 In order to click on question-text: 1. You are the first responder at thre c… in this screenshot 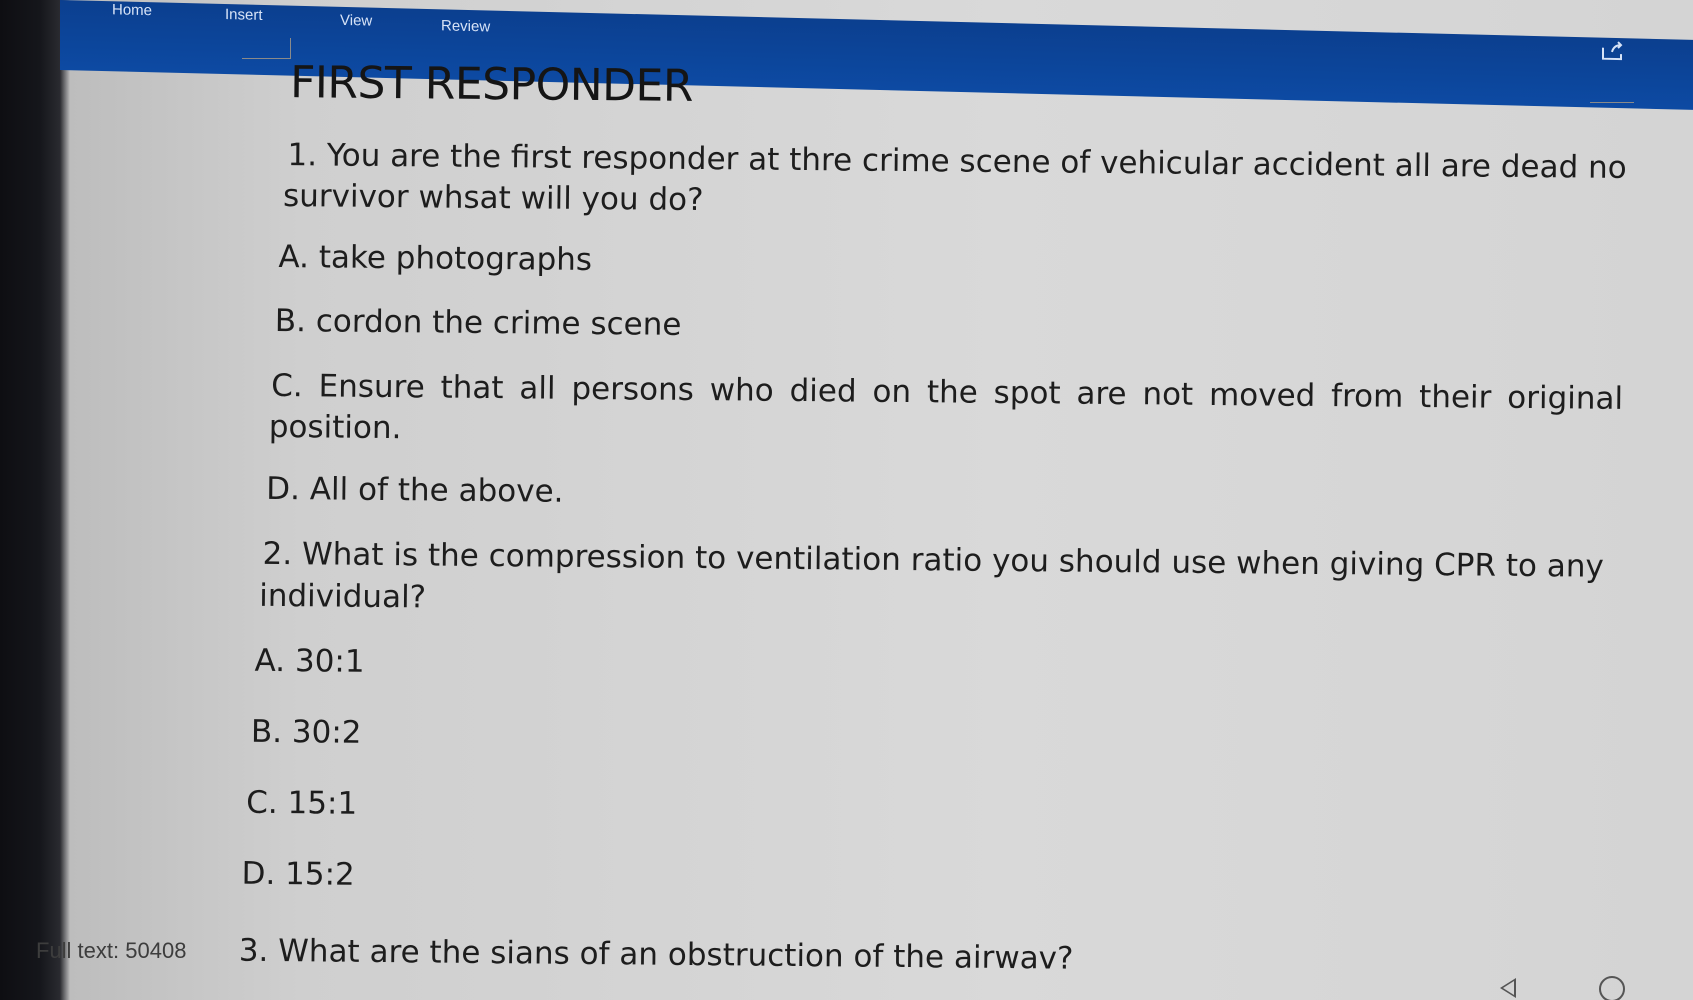, I will do `click(957, 161)`.